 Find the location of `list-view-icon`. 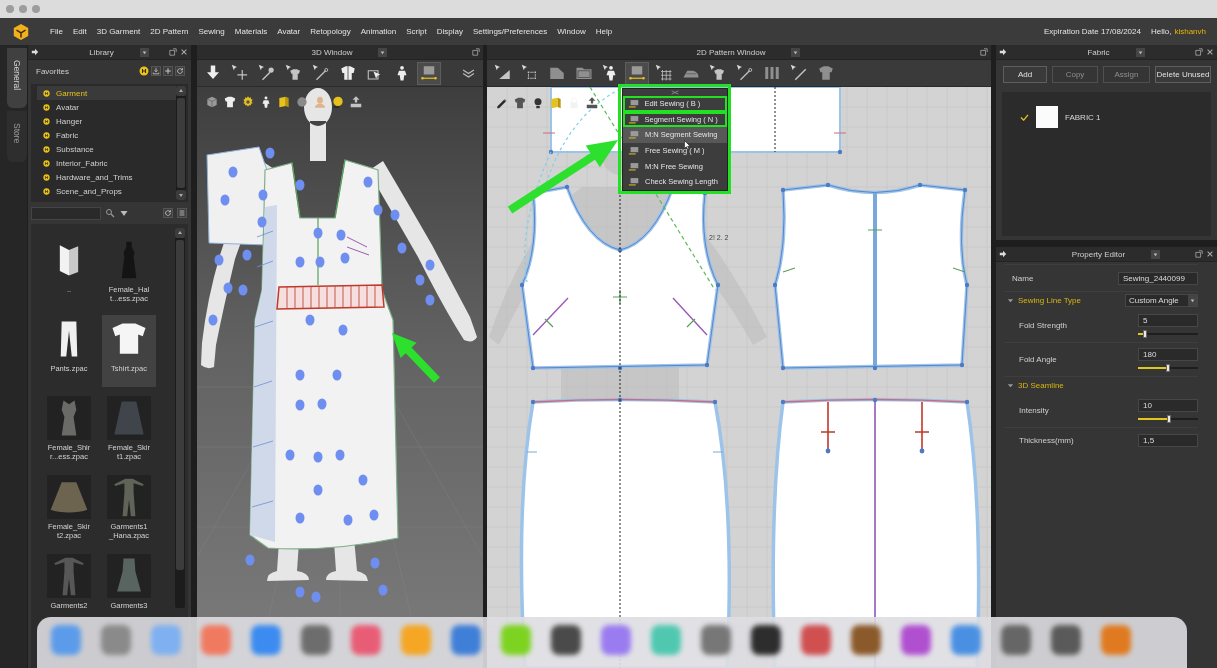

list-view-icon is located at coordinates (182, 213).